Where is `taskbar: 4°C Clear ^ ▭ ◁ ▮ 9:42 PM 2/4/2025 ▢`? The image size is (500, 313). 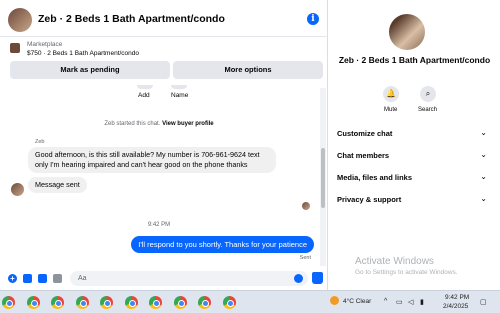 taskbar: 4°C Clear ^ ▭ ◁ ▮ 9:42 PM 2/4/2025 ▢ is located at coordinates (250, 301).